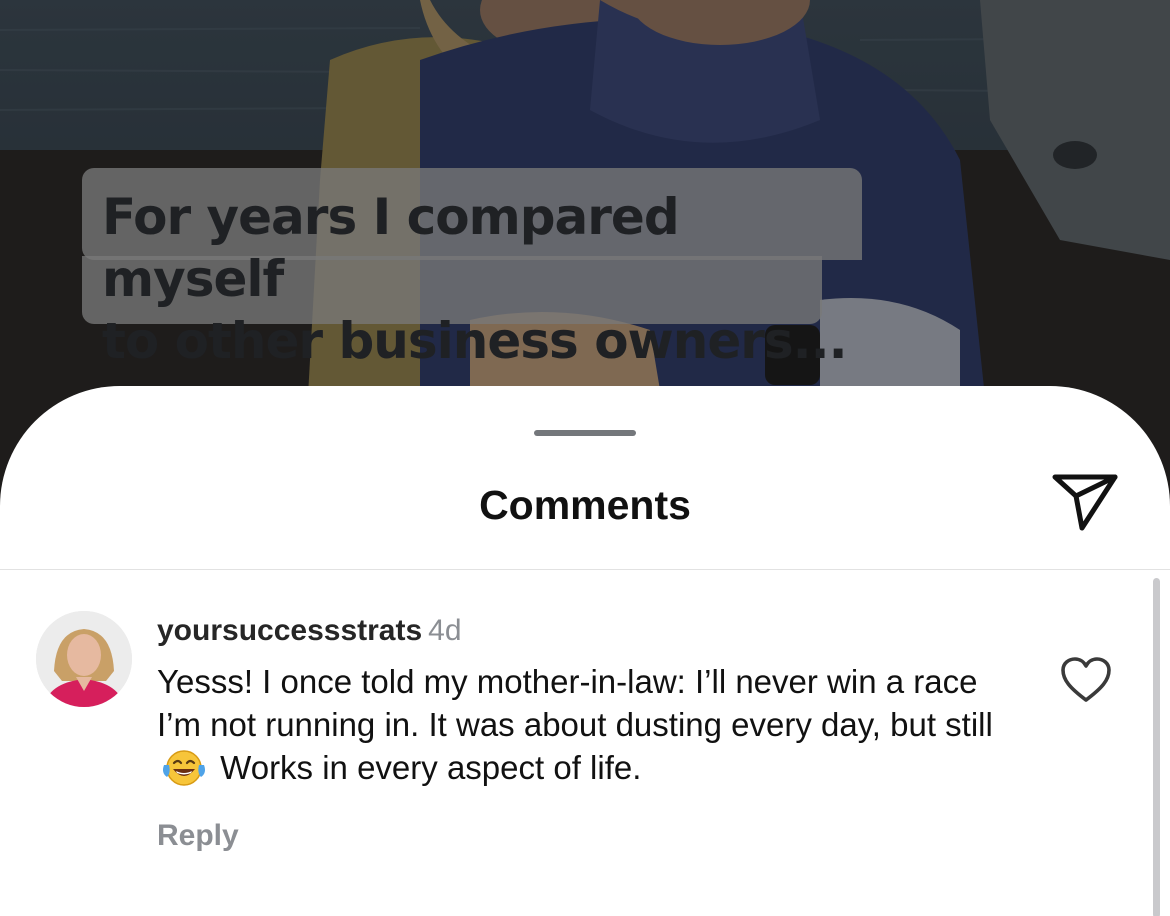  I want to click on avatar-image, so click(84, 659).